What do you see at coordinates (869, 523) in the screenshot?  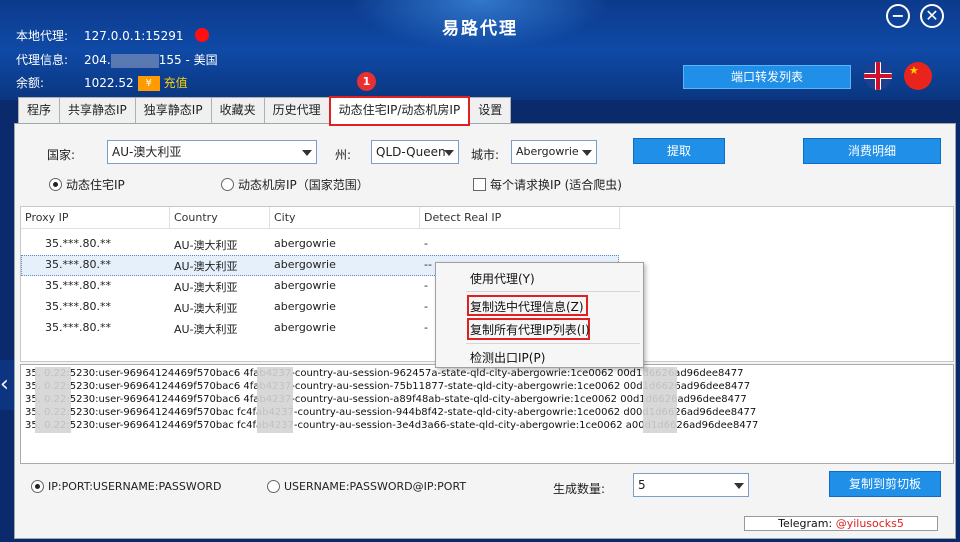 I see `telegram-handle: @yilusocks5` at bounding box center [869, 523].